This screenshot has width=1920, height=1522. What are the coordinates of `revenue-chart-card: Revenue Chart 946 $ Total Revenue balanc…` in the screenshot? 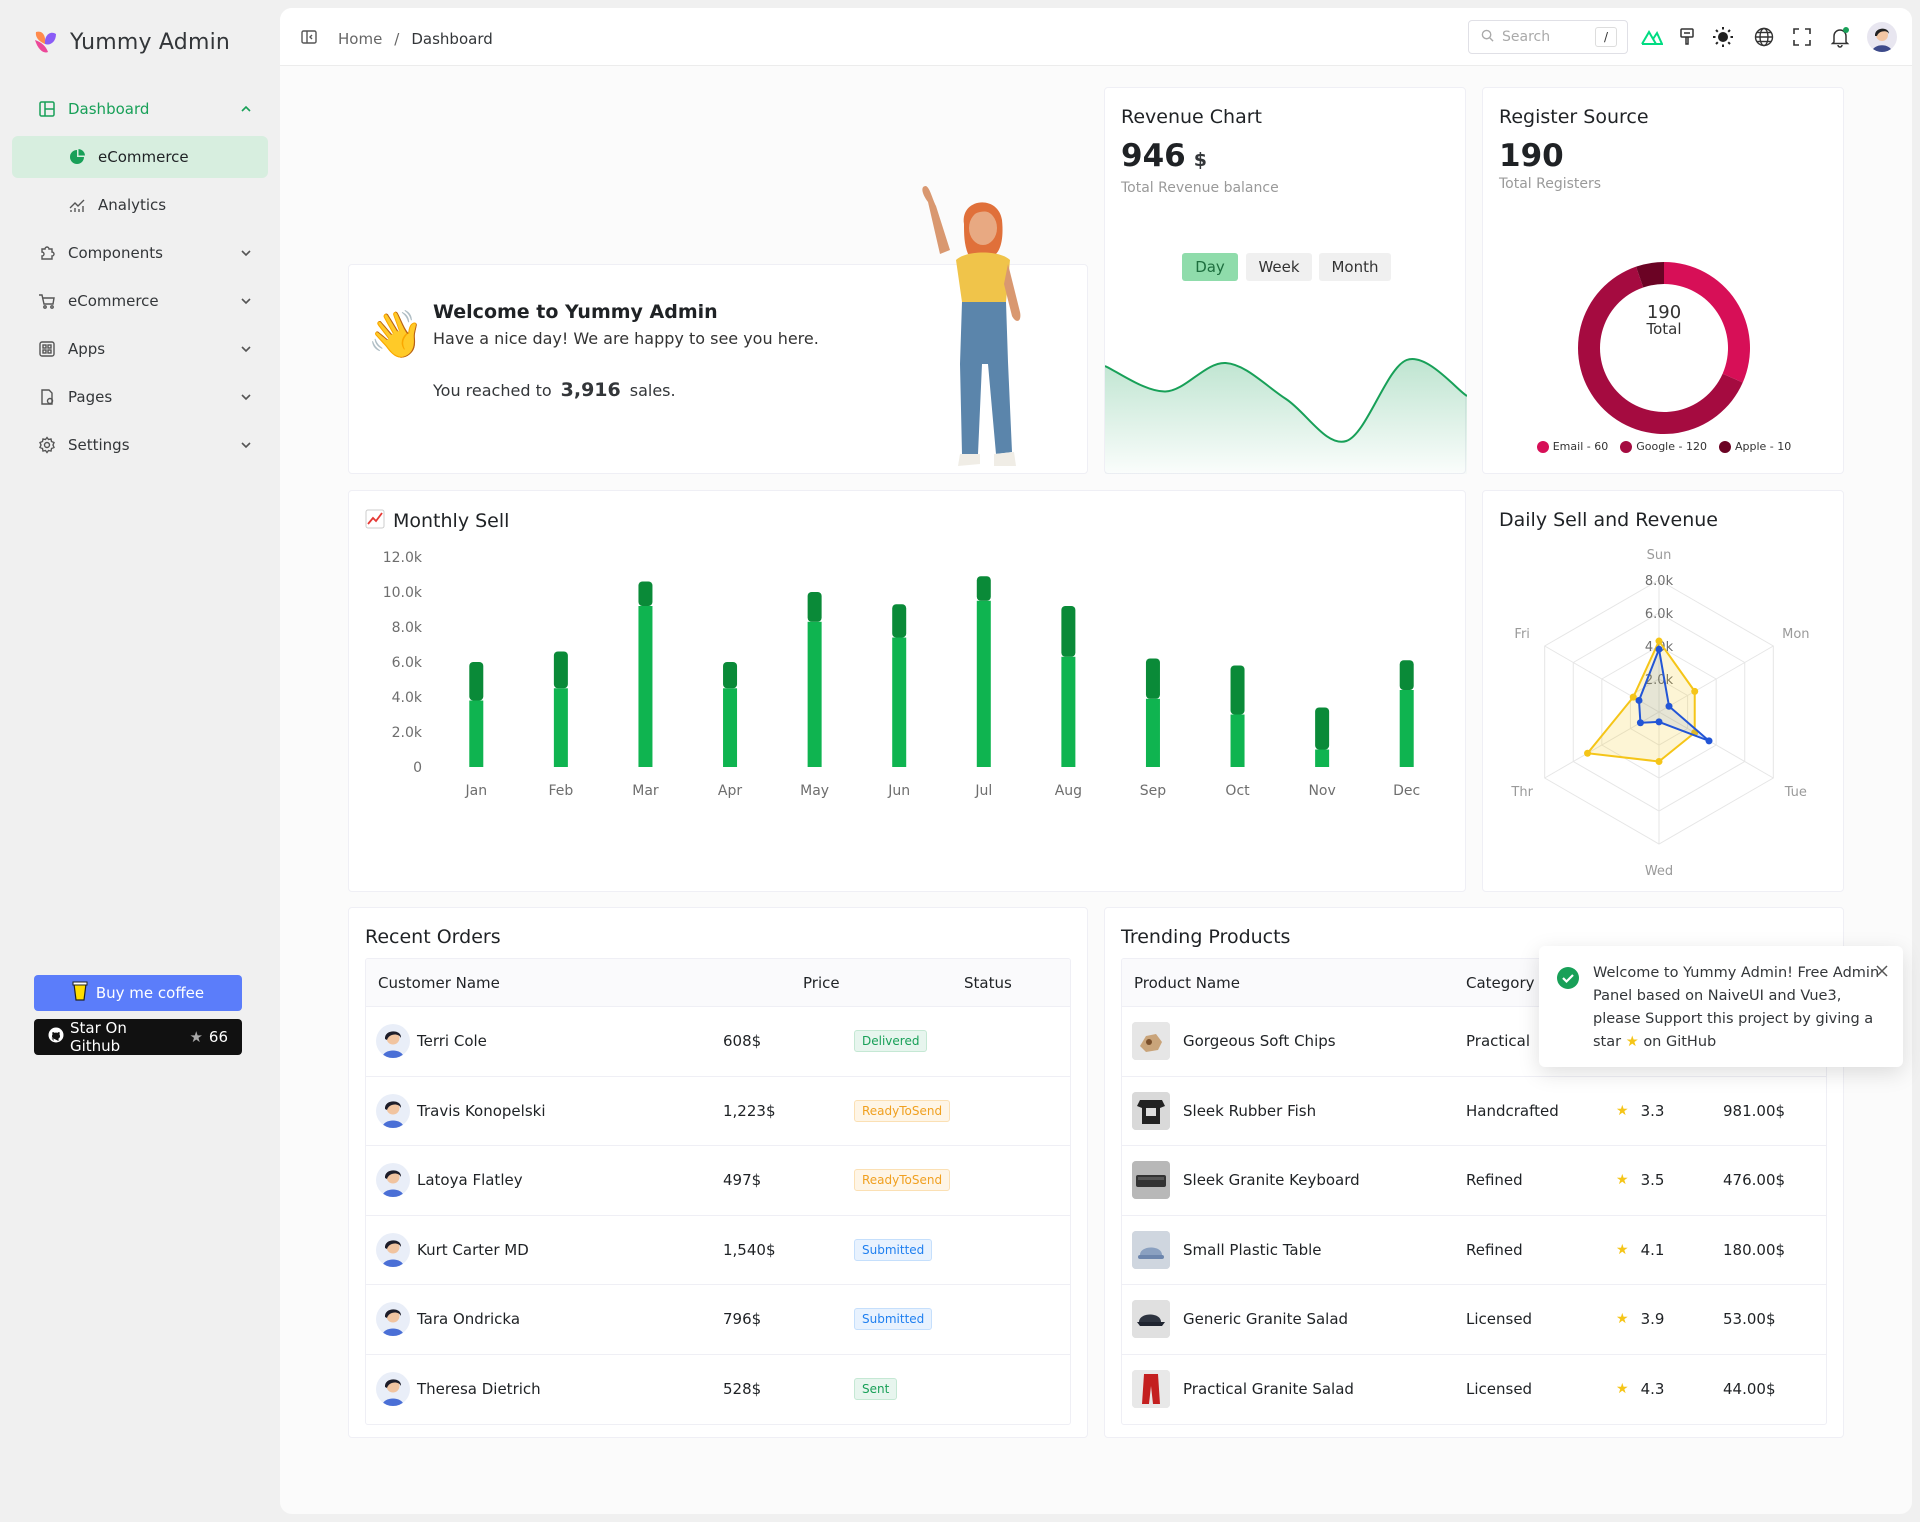 It's located at (1285, 280).